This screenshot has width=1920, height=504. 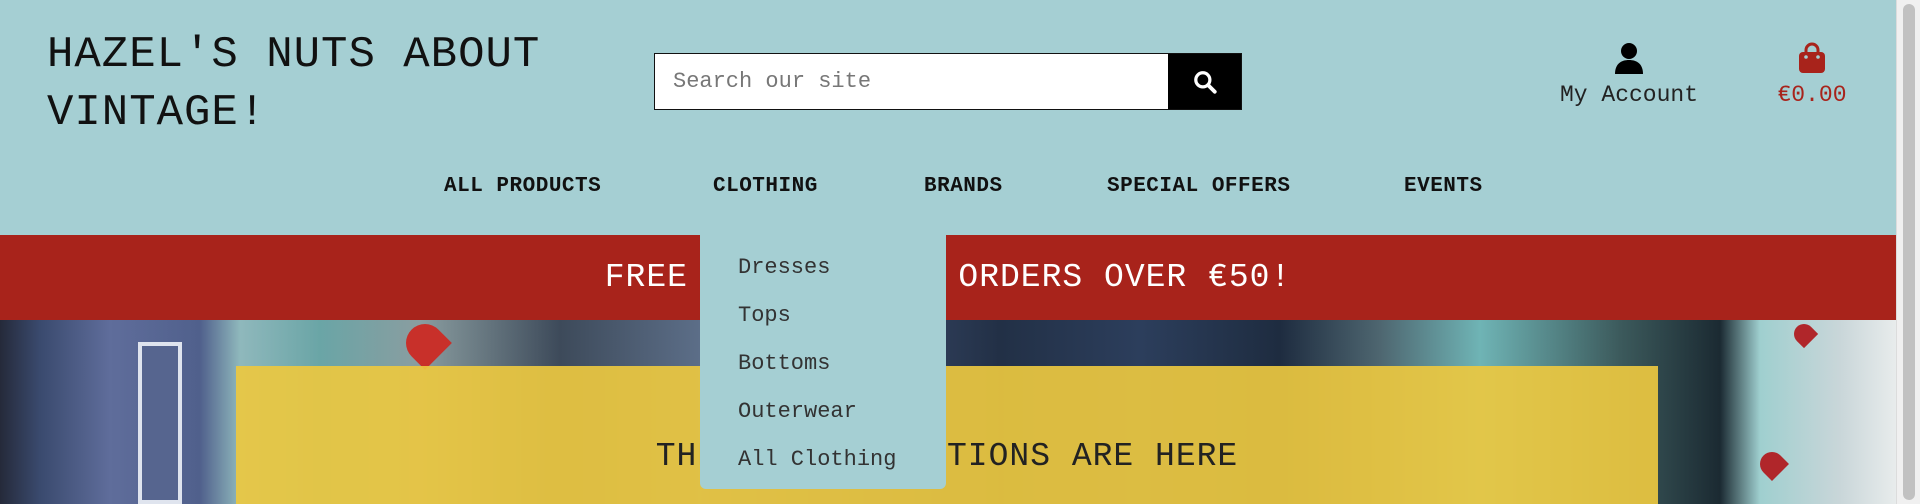 What do you see at coordinates (765, 186) in the screenshot?
I see `nav-item-clothing: CLOTHING` at bounding box center [765, 186].